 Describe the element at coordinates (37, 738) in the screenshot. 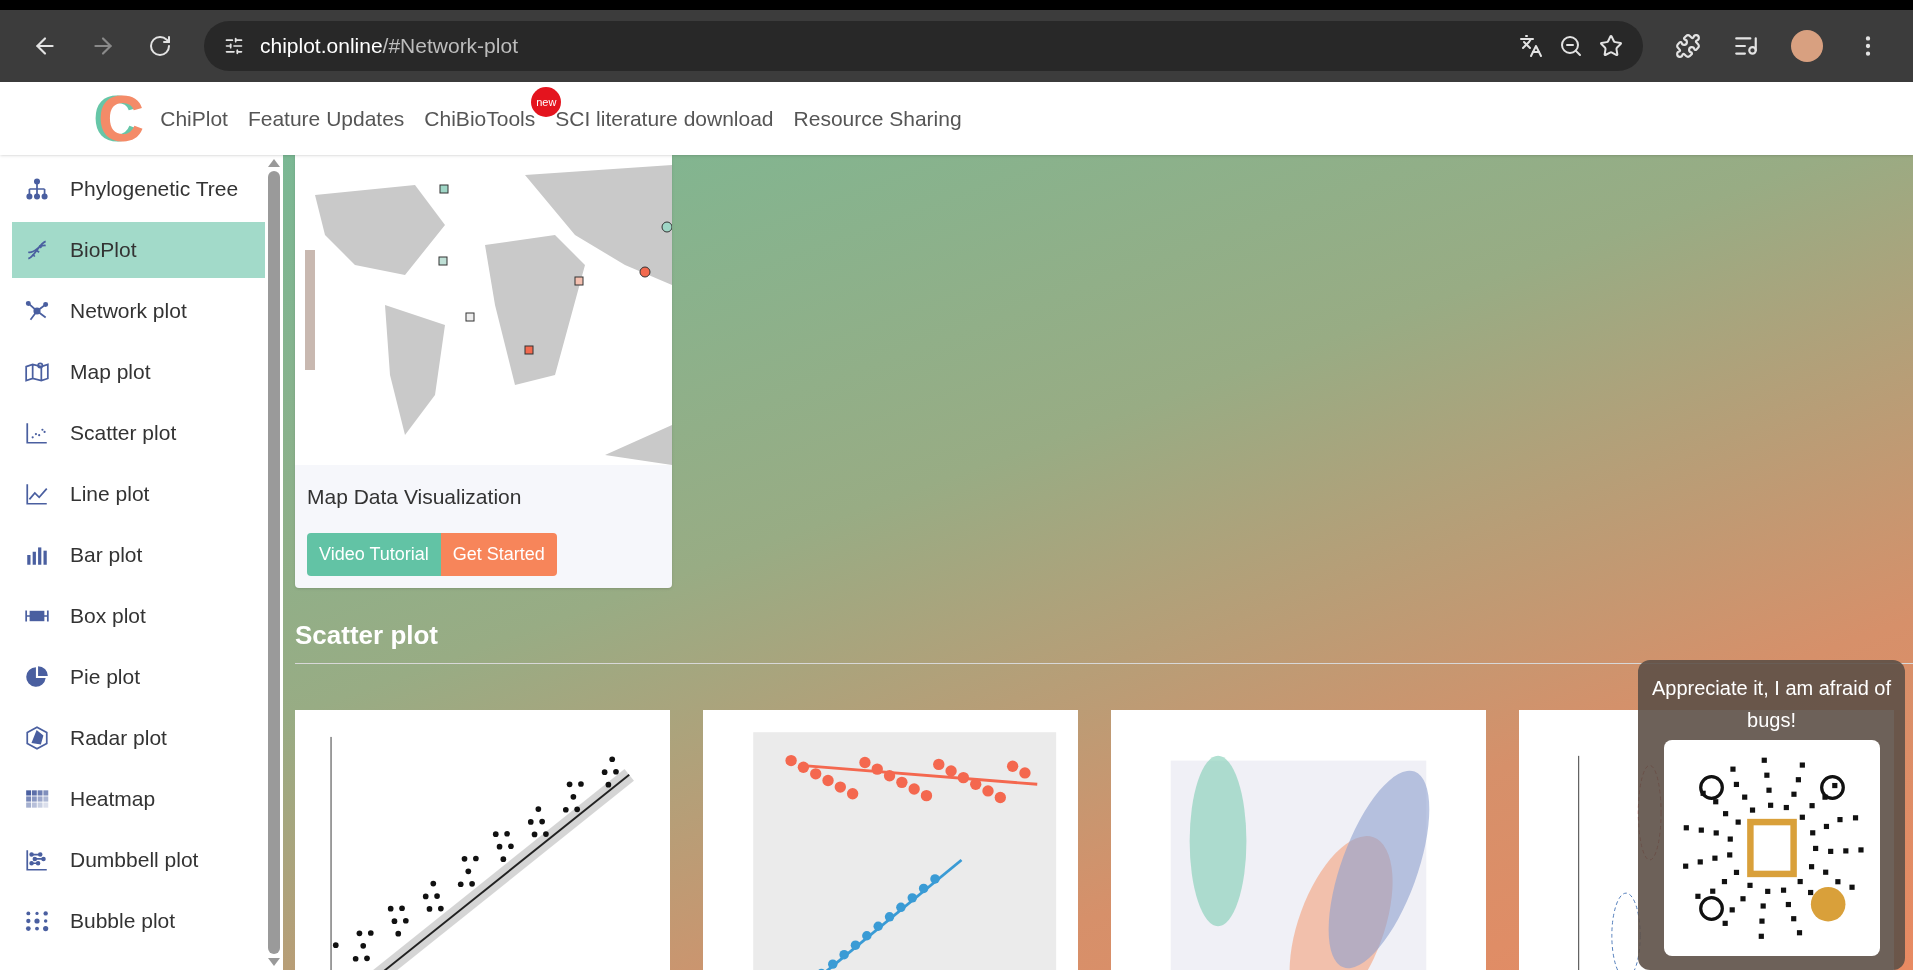

I see `radar-icon` at that location.